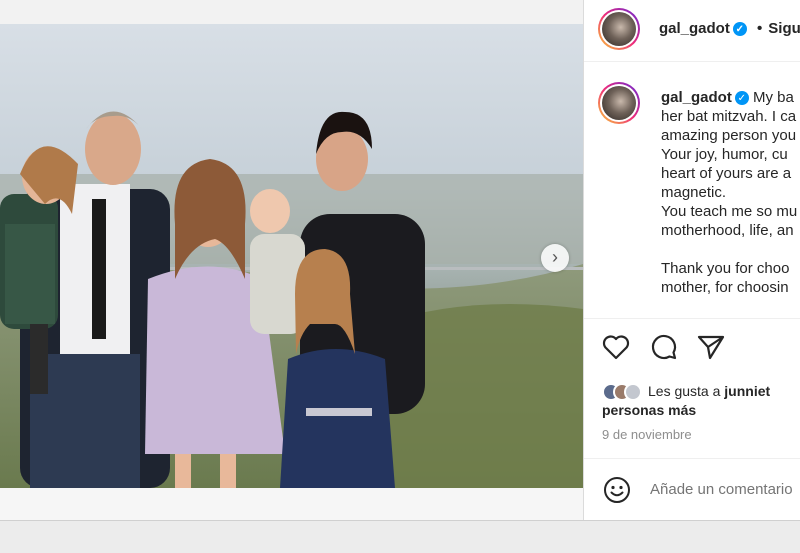 Image resolution: width=800 pixels, height=553 pixels. What do you see at coordinates (633, 392) in the screenshot?
I see `liker-avatar` at bounding box center [633, 392].